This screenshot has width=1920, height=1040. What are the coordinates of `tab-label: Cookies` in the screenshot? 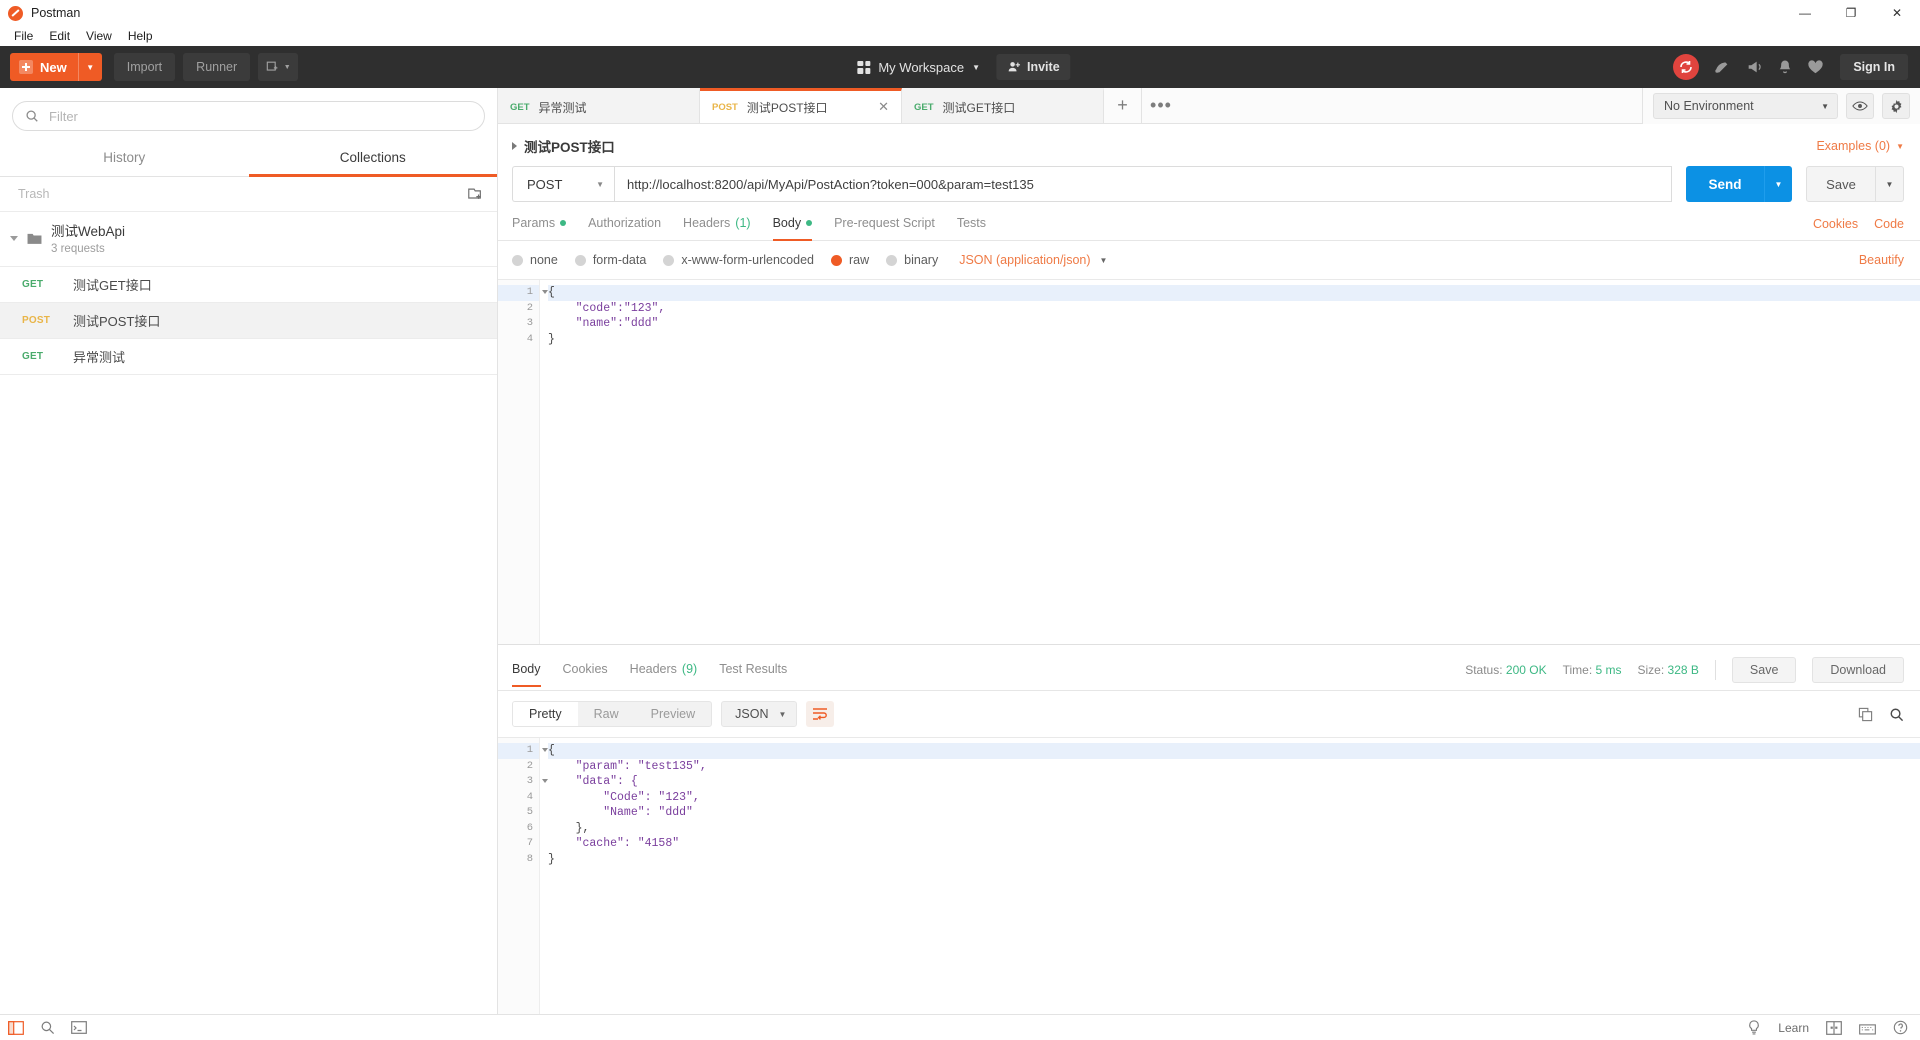 It's located at (585, 668).